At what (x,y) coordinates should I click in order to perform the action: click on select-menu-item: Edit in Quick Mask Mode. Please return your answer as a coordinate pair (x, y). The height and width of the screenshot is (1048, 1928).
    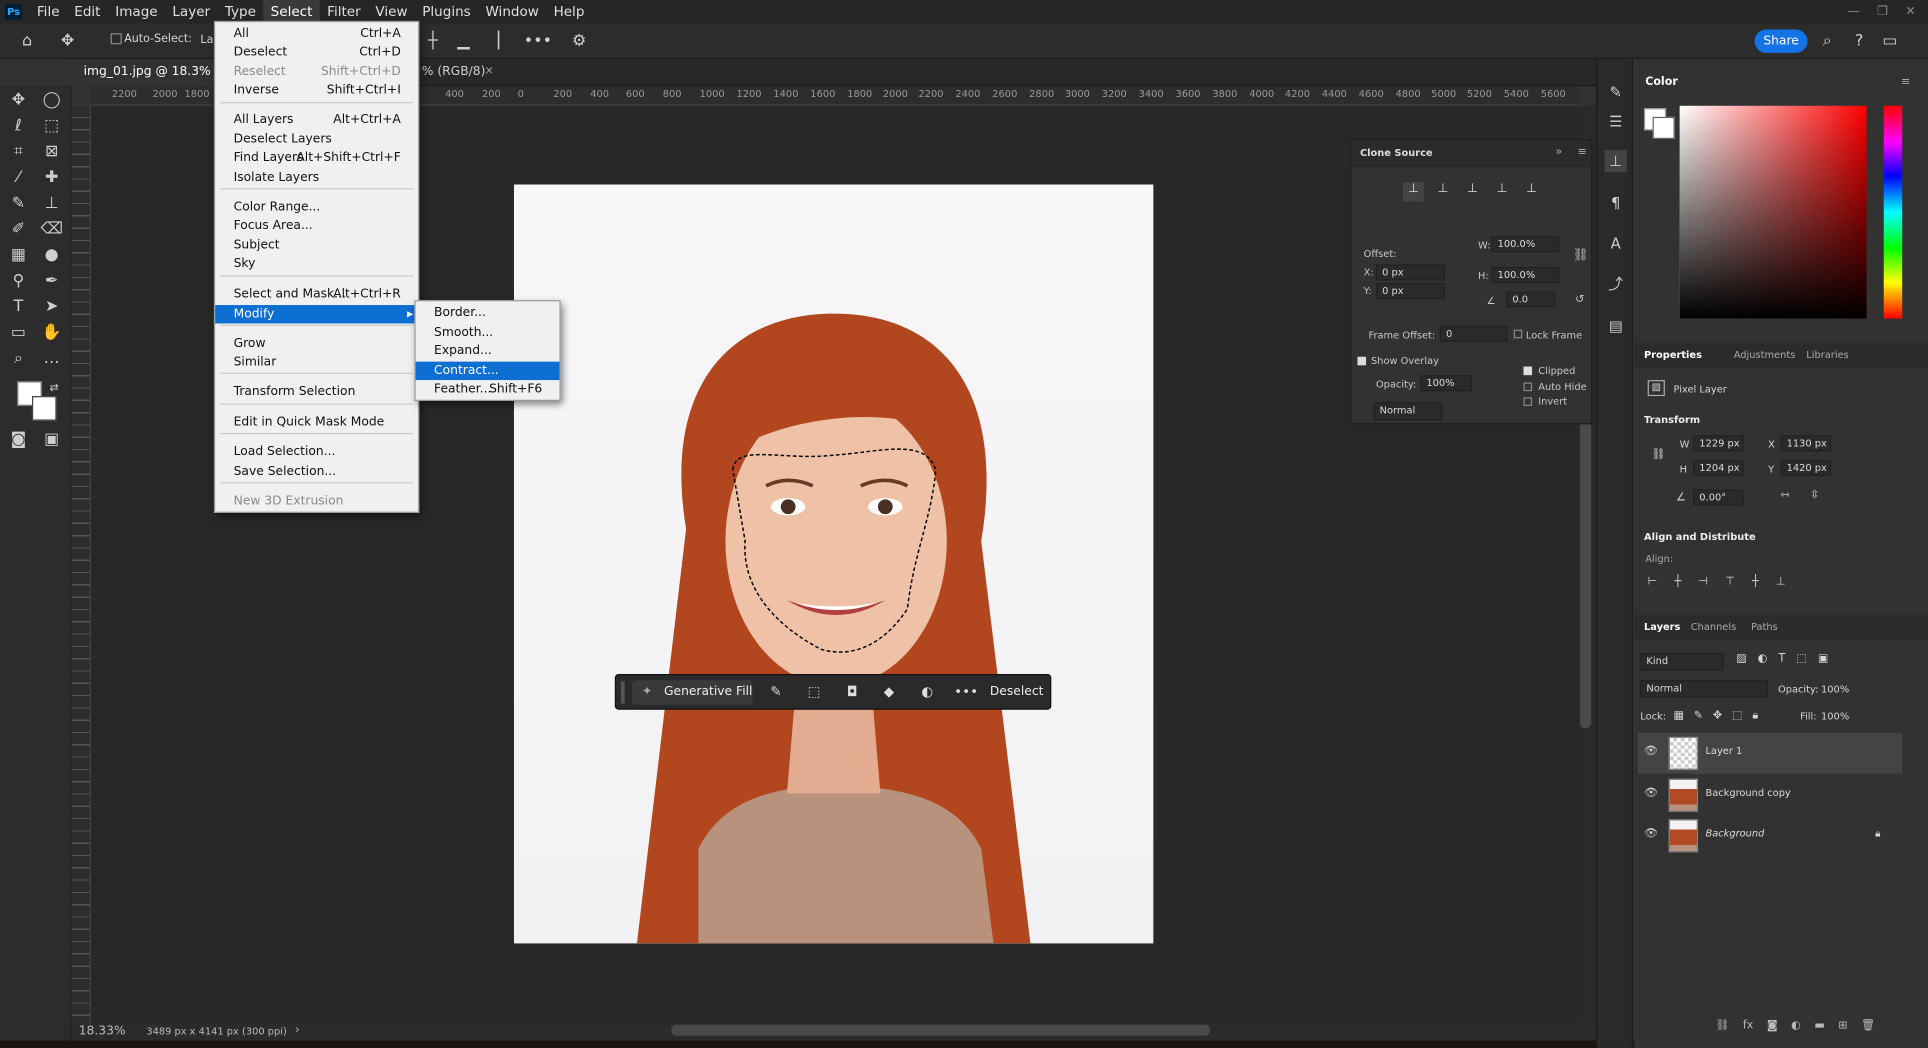
    Looking at the image, I should click on (316, 422).